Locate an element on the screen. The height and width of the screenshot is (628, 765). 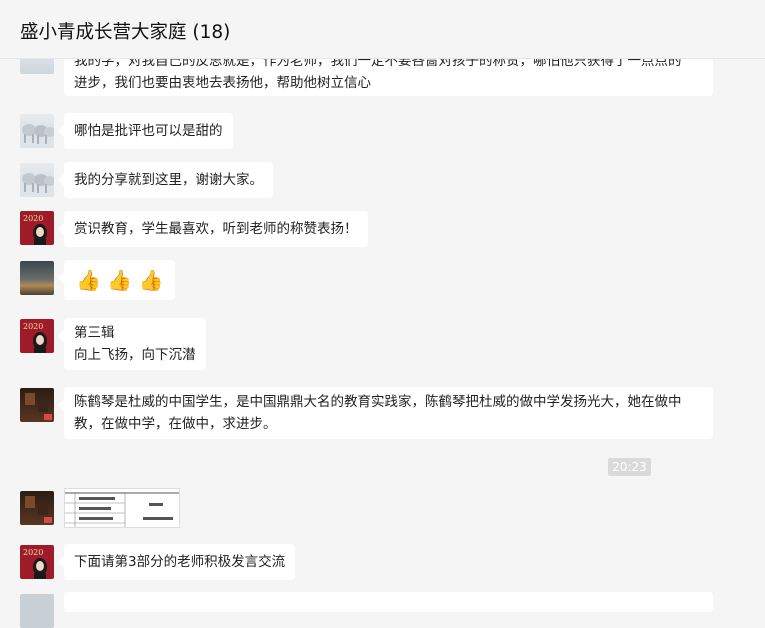
message-bubble: 第三辑 向上飞扬，向下沉潜 is located at coordinates (132, 344).